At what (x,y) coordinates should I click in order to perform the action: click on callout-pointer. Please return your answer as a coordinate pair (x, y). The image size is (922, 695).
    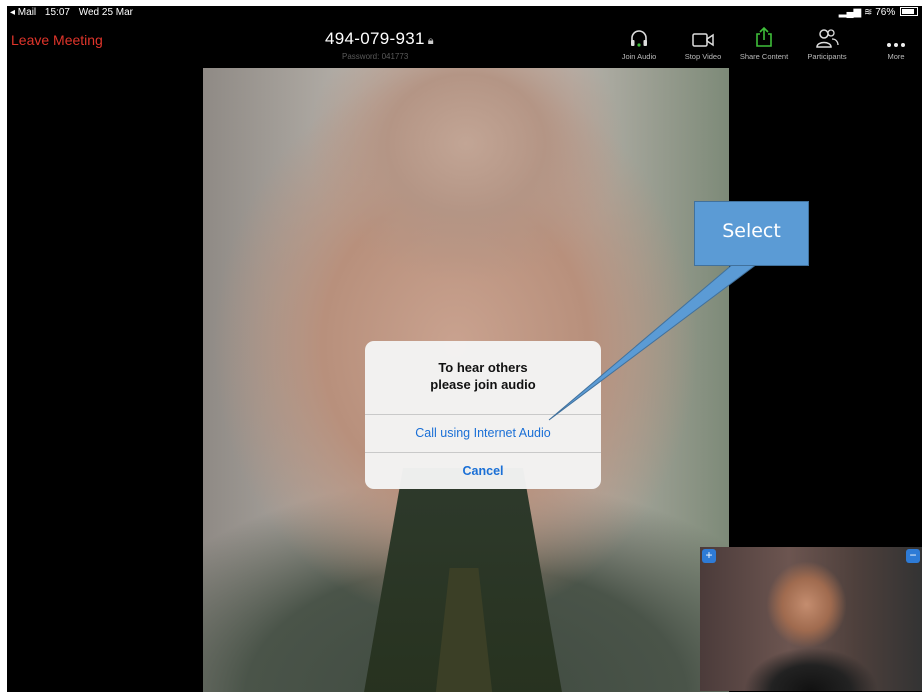
    Looking at the image, I should click on (653, 342).